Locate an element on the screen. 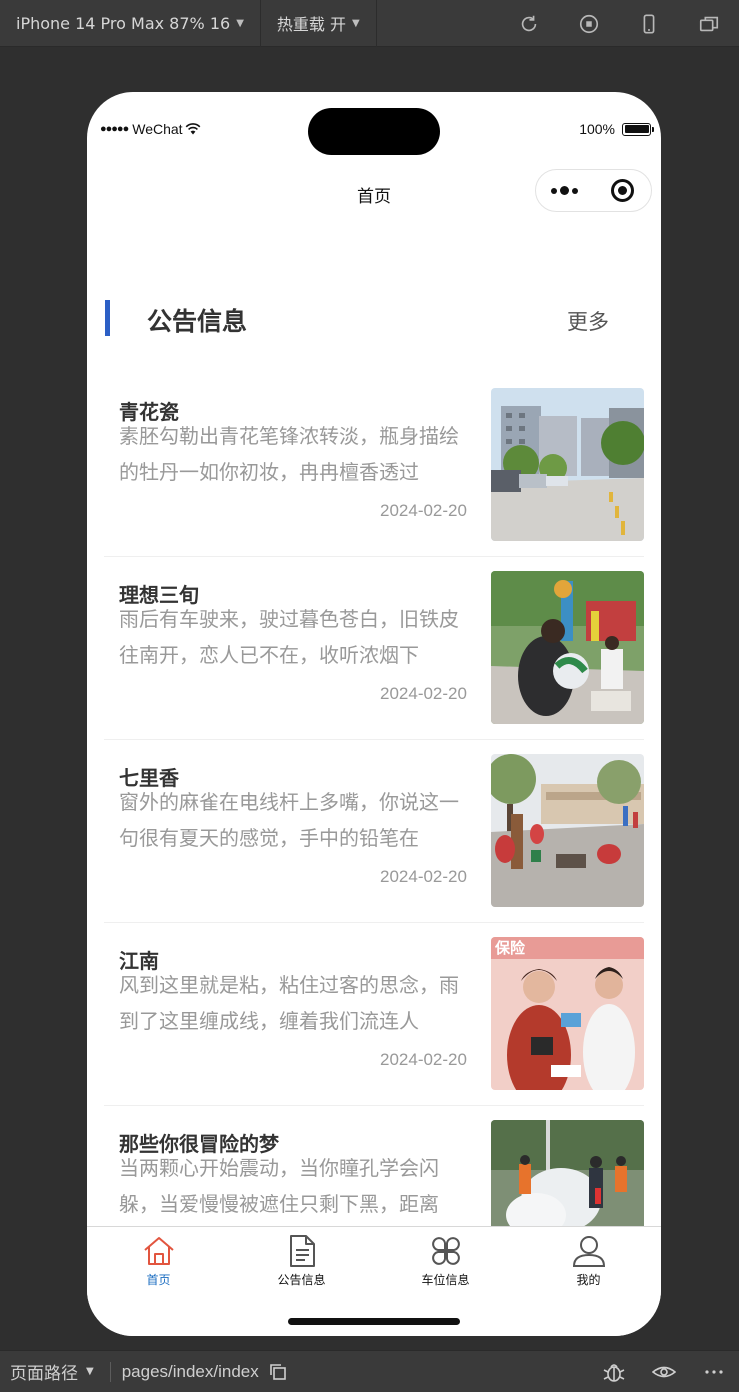  tab-home-label: 首页 is located at coordinates (158, 1280).